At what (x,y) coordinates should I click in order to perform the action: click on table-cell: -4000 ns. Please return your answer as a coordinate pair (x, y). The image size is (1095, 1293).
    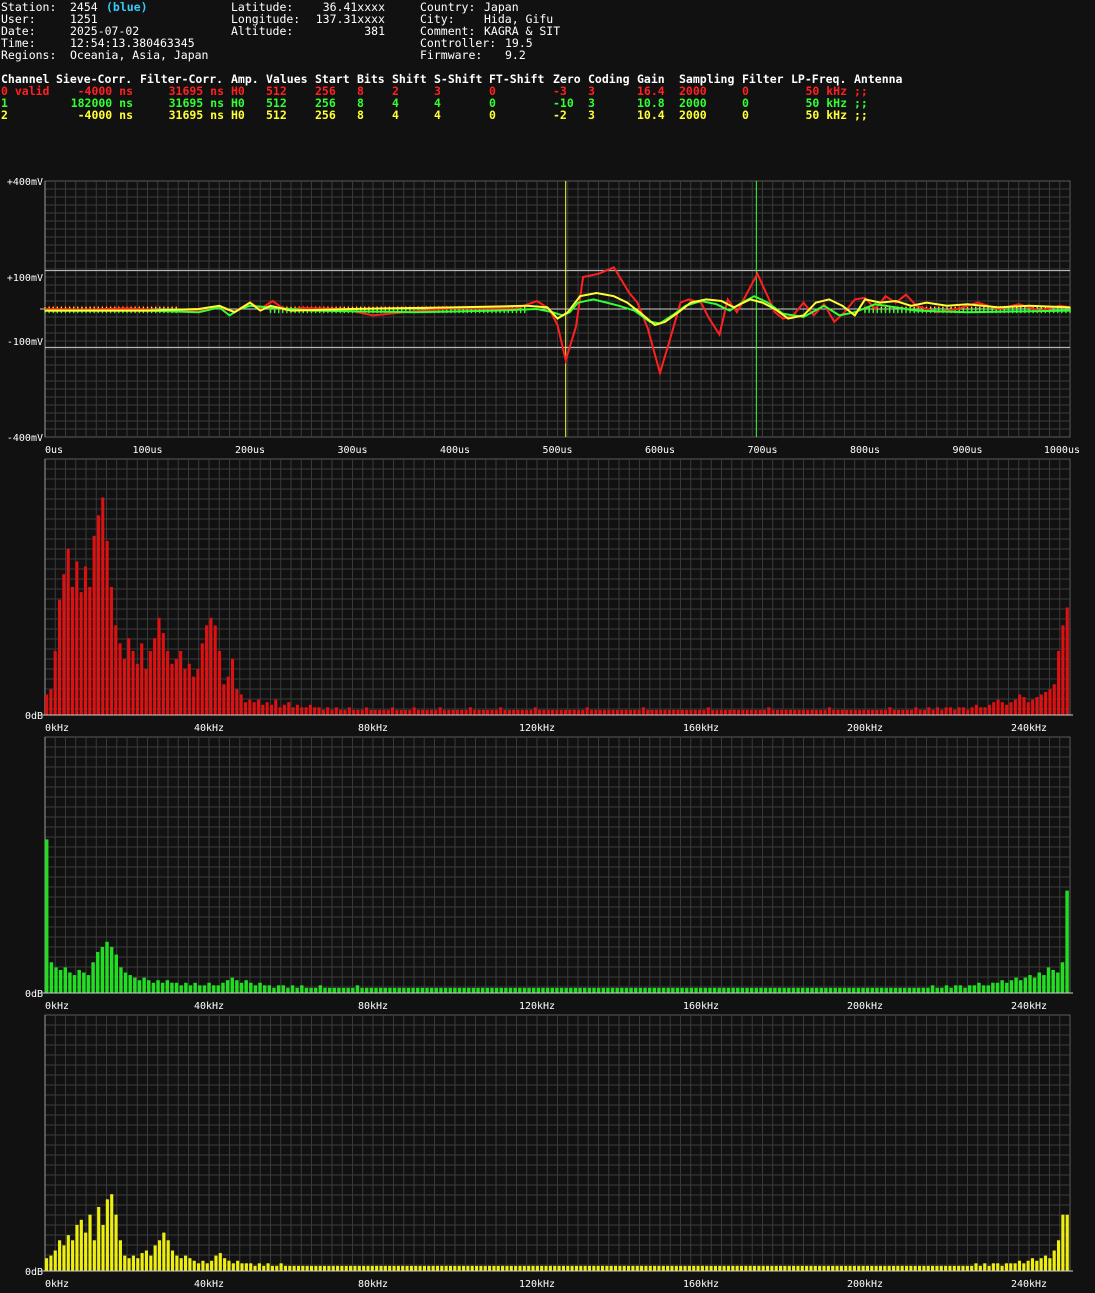
    Looking at the image, I should click on (105, 115).